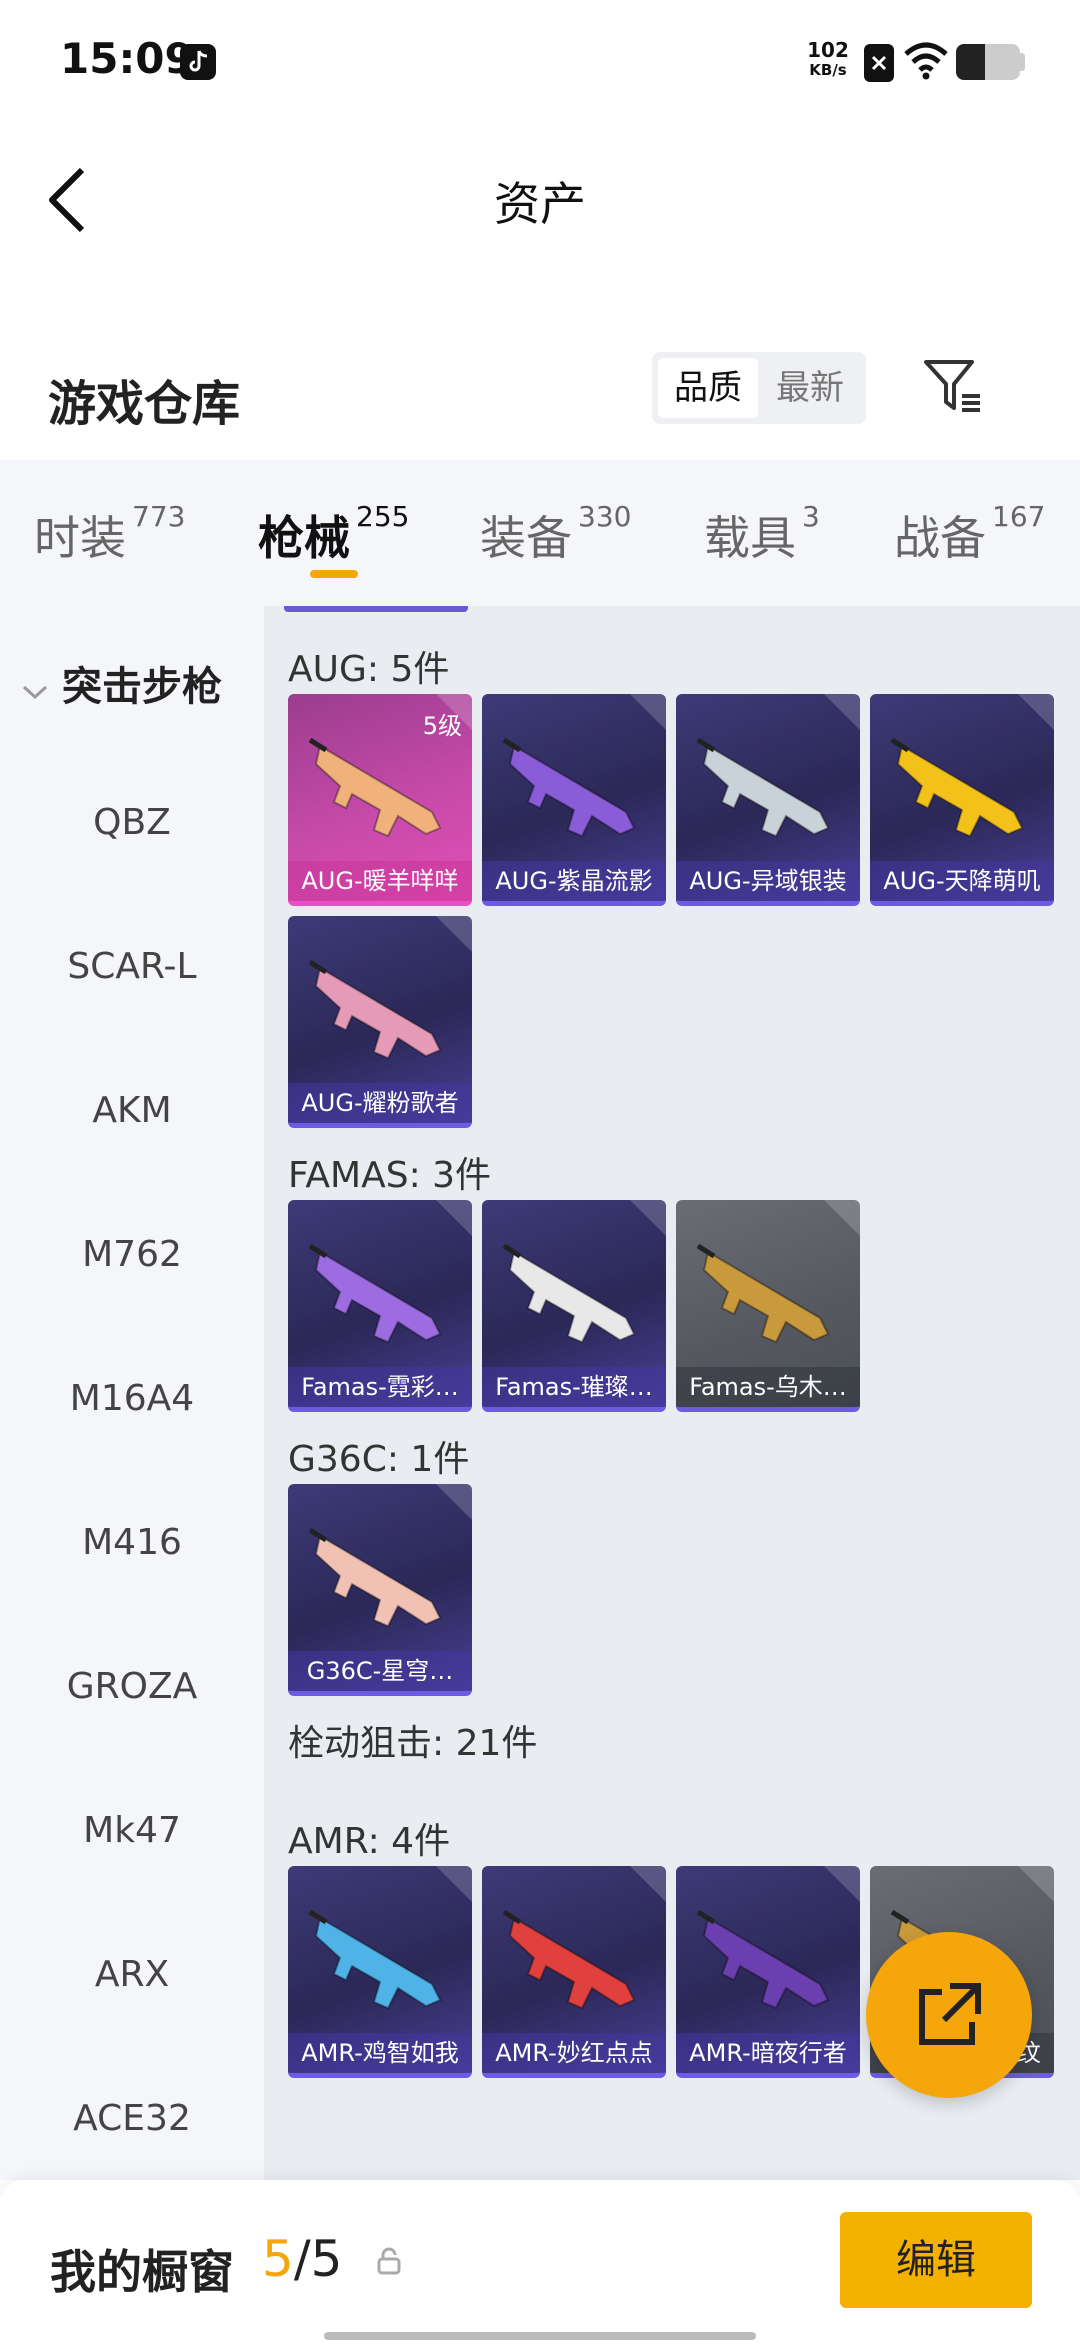 The height and width of the screenshot is (2344, 1080). What do you see at coordinates (132, 1542) in the screenshot?
I see `sidebar-item-m416: M416` at bounding box center [132, 1542].